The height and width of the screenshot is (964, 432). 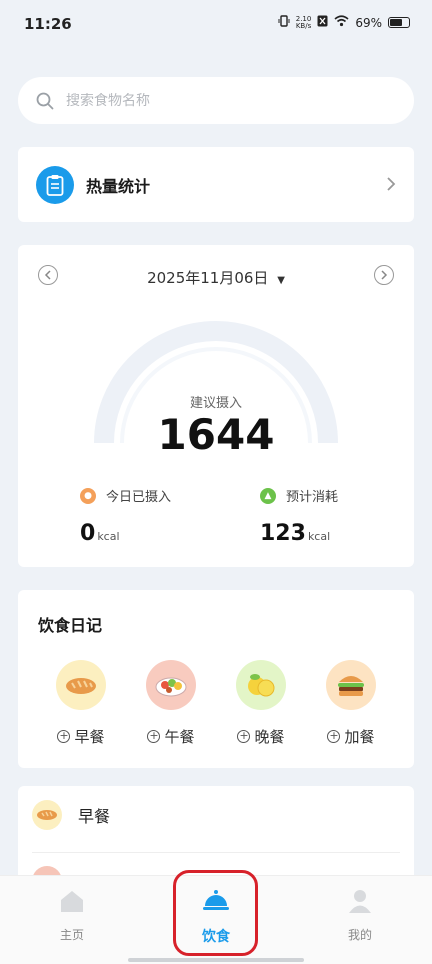 I want to click on sim-off-icon, so click(x=322, y=22).